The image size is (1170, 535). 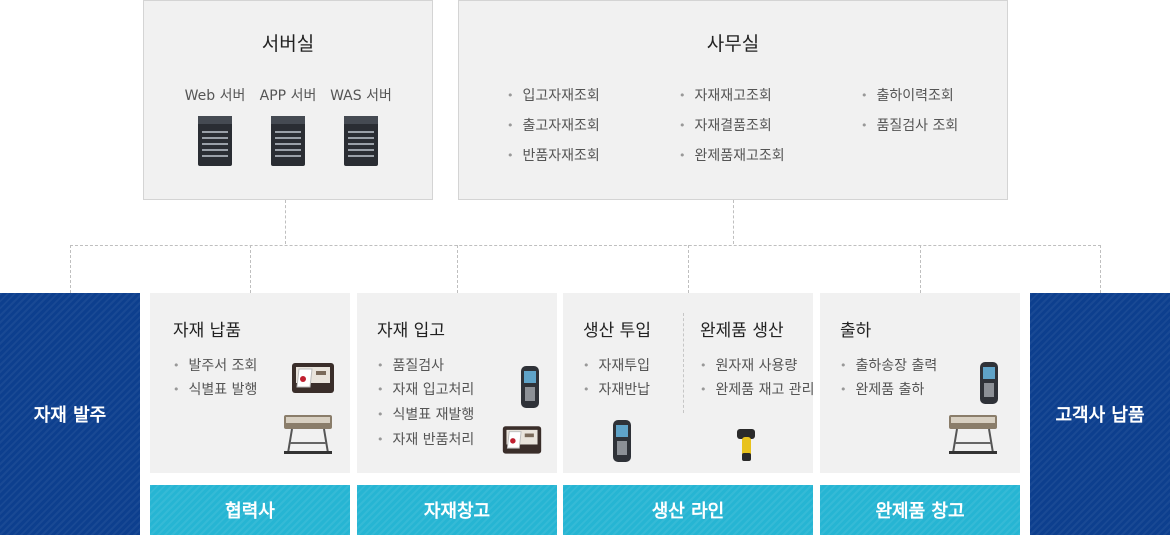 I want to click on office-item: 자재결품조회, so click(x=725, y=125).